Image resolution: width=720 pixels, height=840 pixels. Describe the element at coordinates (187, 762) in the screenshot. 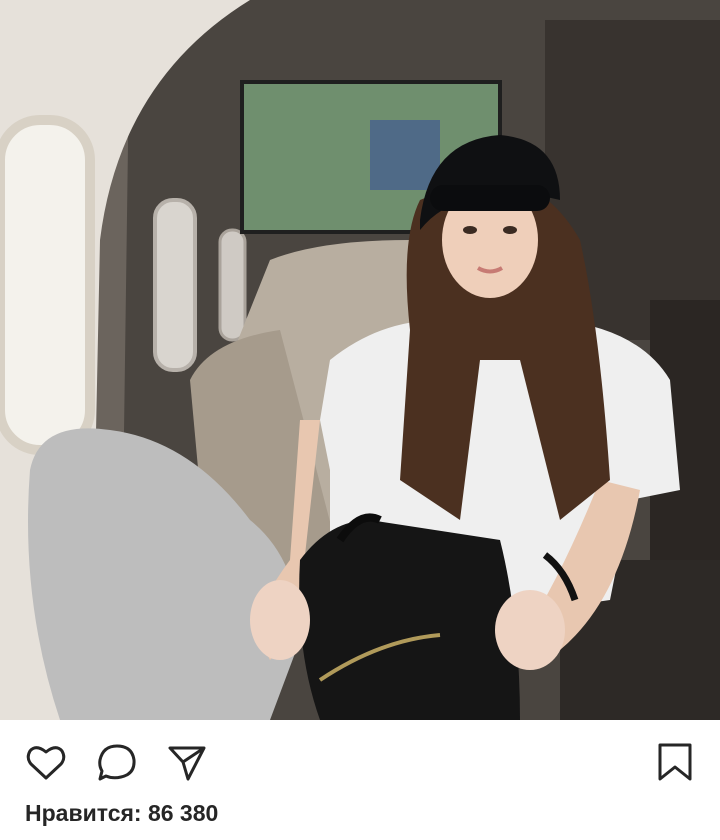

I see `share-icon` at that location.